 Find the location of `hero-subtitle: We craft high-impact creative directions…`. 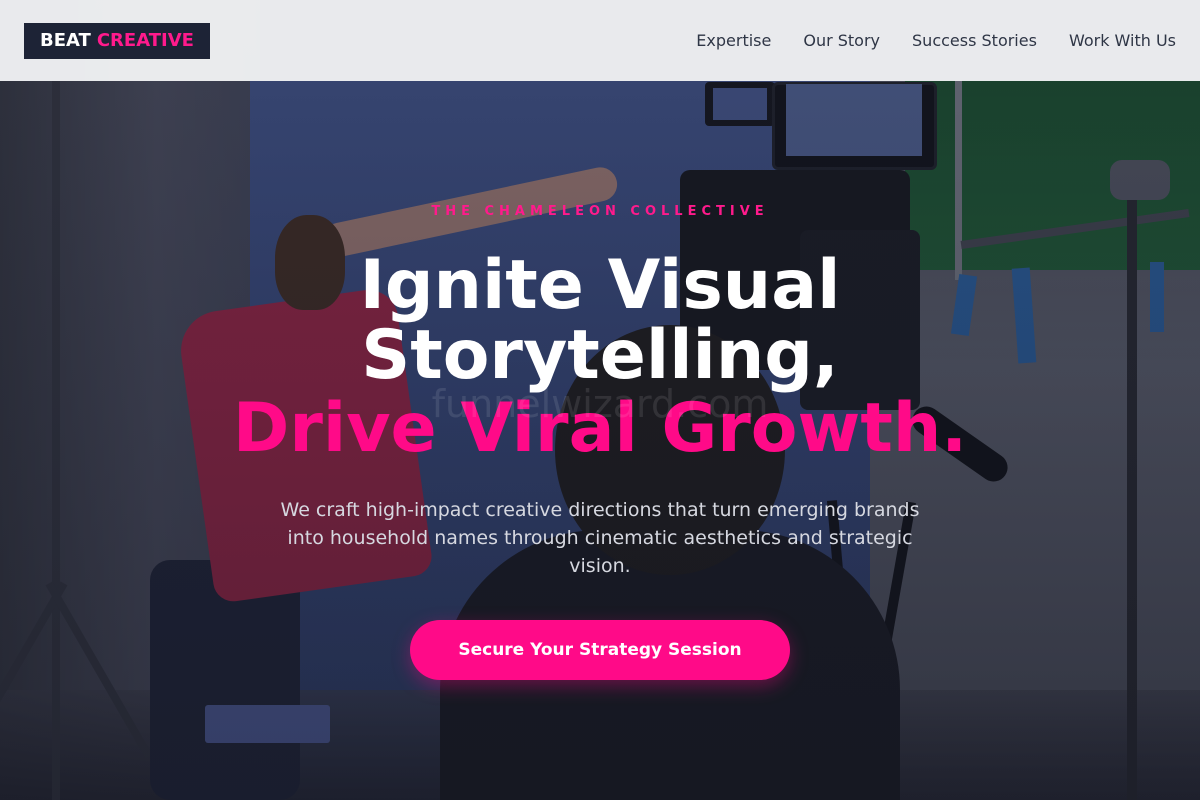

hero-subtitle: We craft high-impact creative directions… is located at coordinates (600, 538).